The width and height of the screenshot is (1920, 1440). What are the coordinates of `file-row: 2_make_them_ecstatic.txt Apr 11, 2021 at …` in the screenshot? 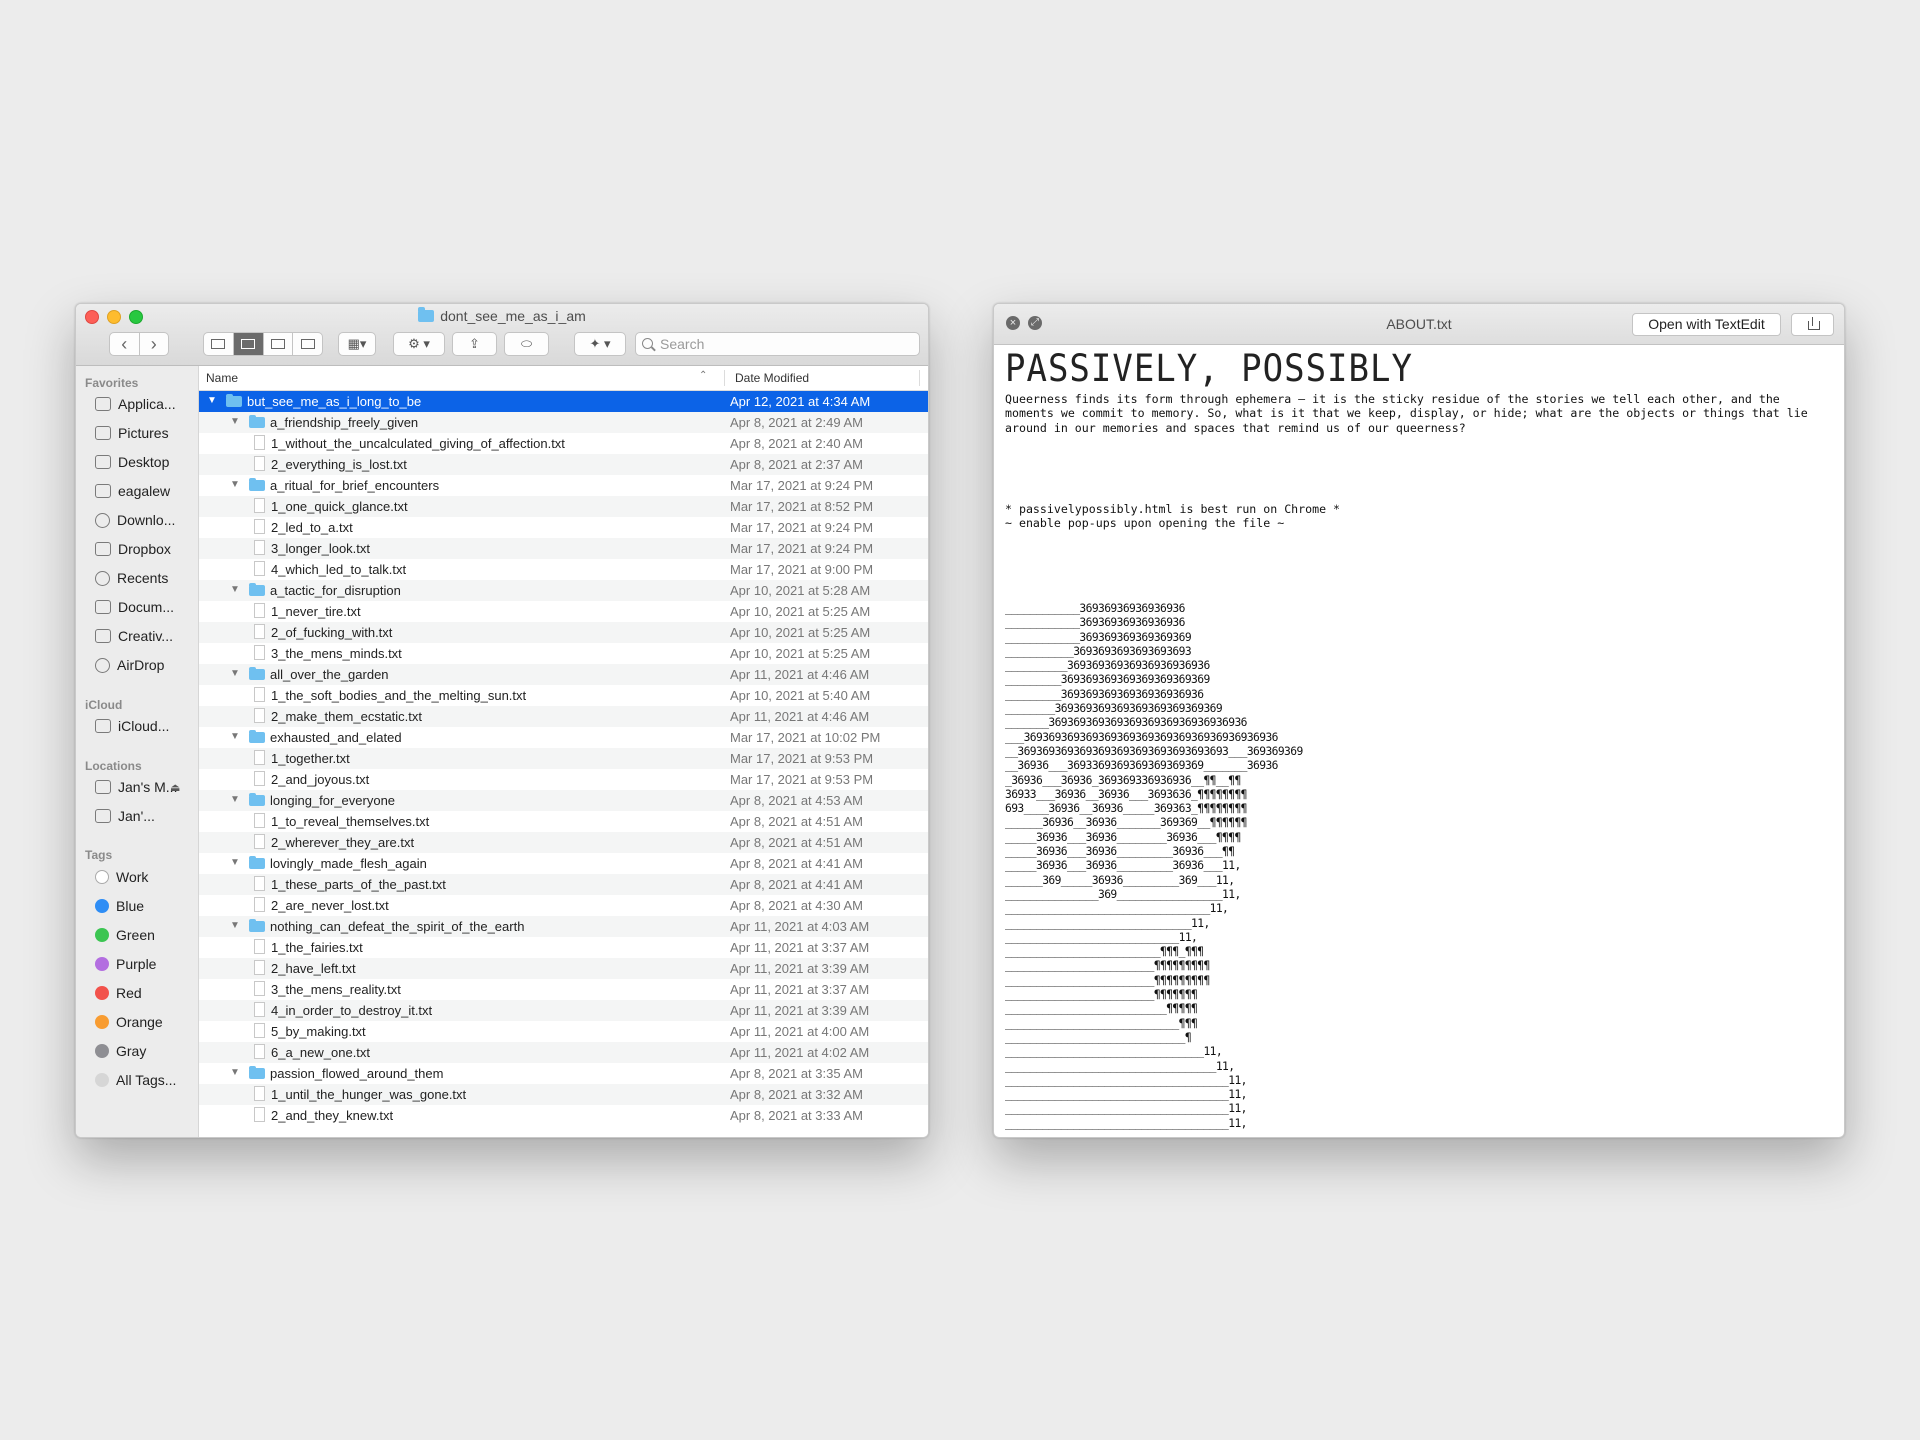 It's located at (563, 716).